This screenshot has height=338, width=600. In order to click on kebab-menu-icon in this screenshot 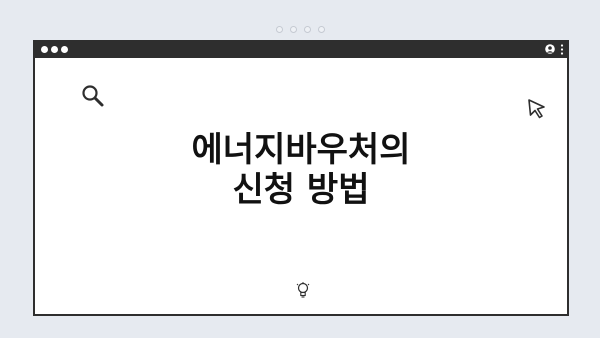, I will do `click(562, 49)`.